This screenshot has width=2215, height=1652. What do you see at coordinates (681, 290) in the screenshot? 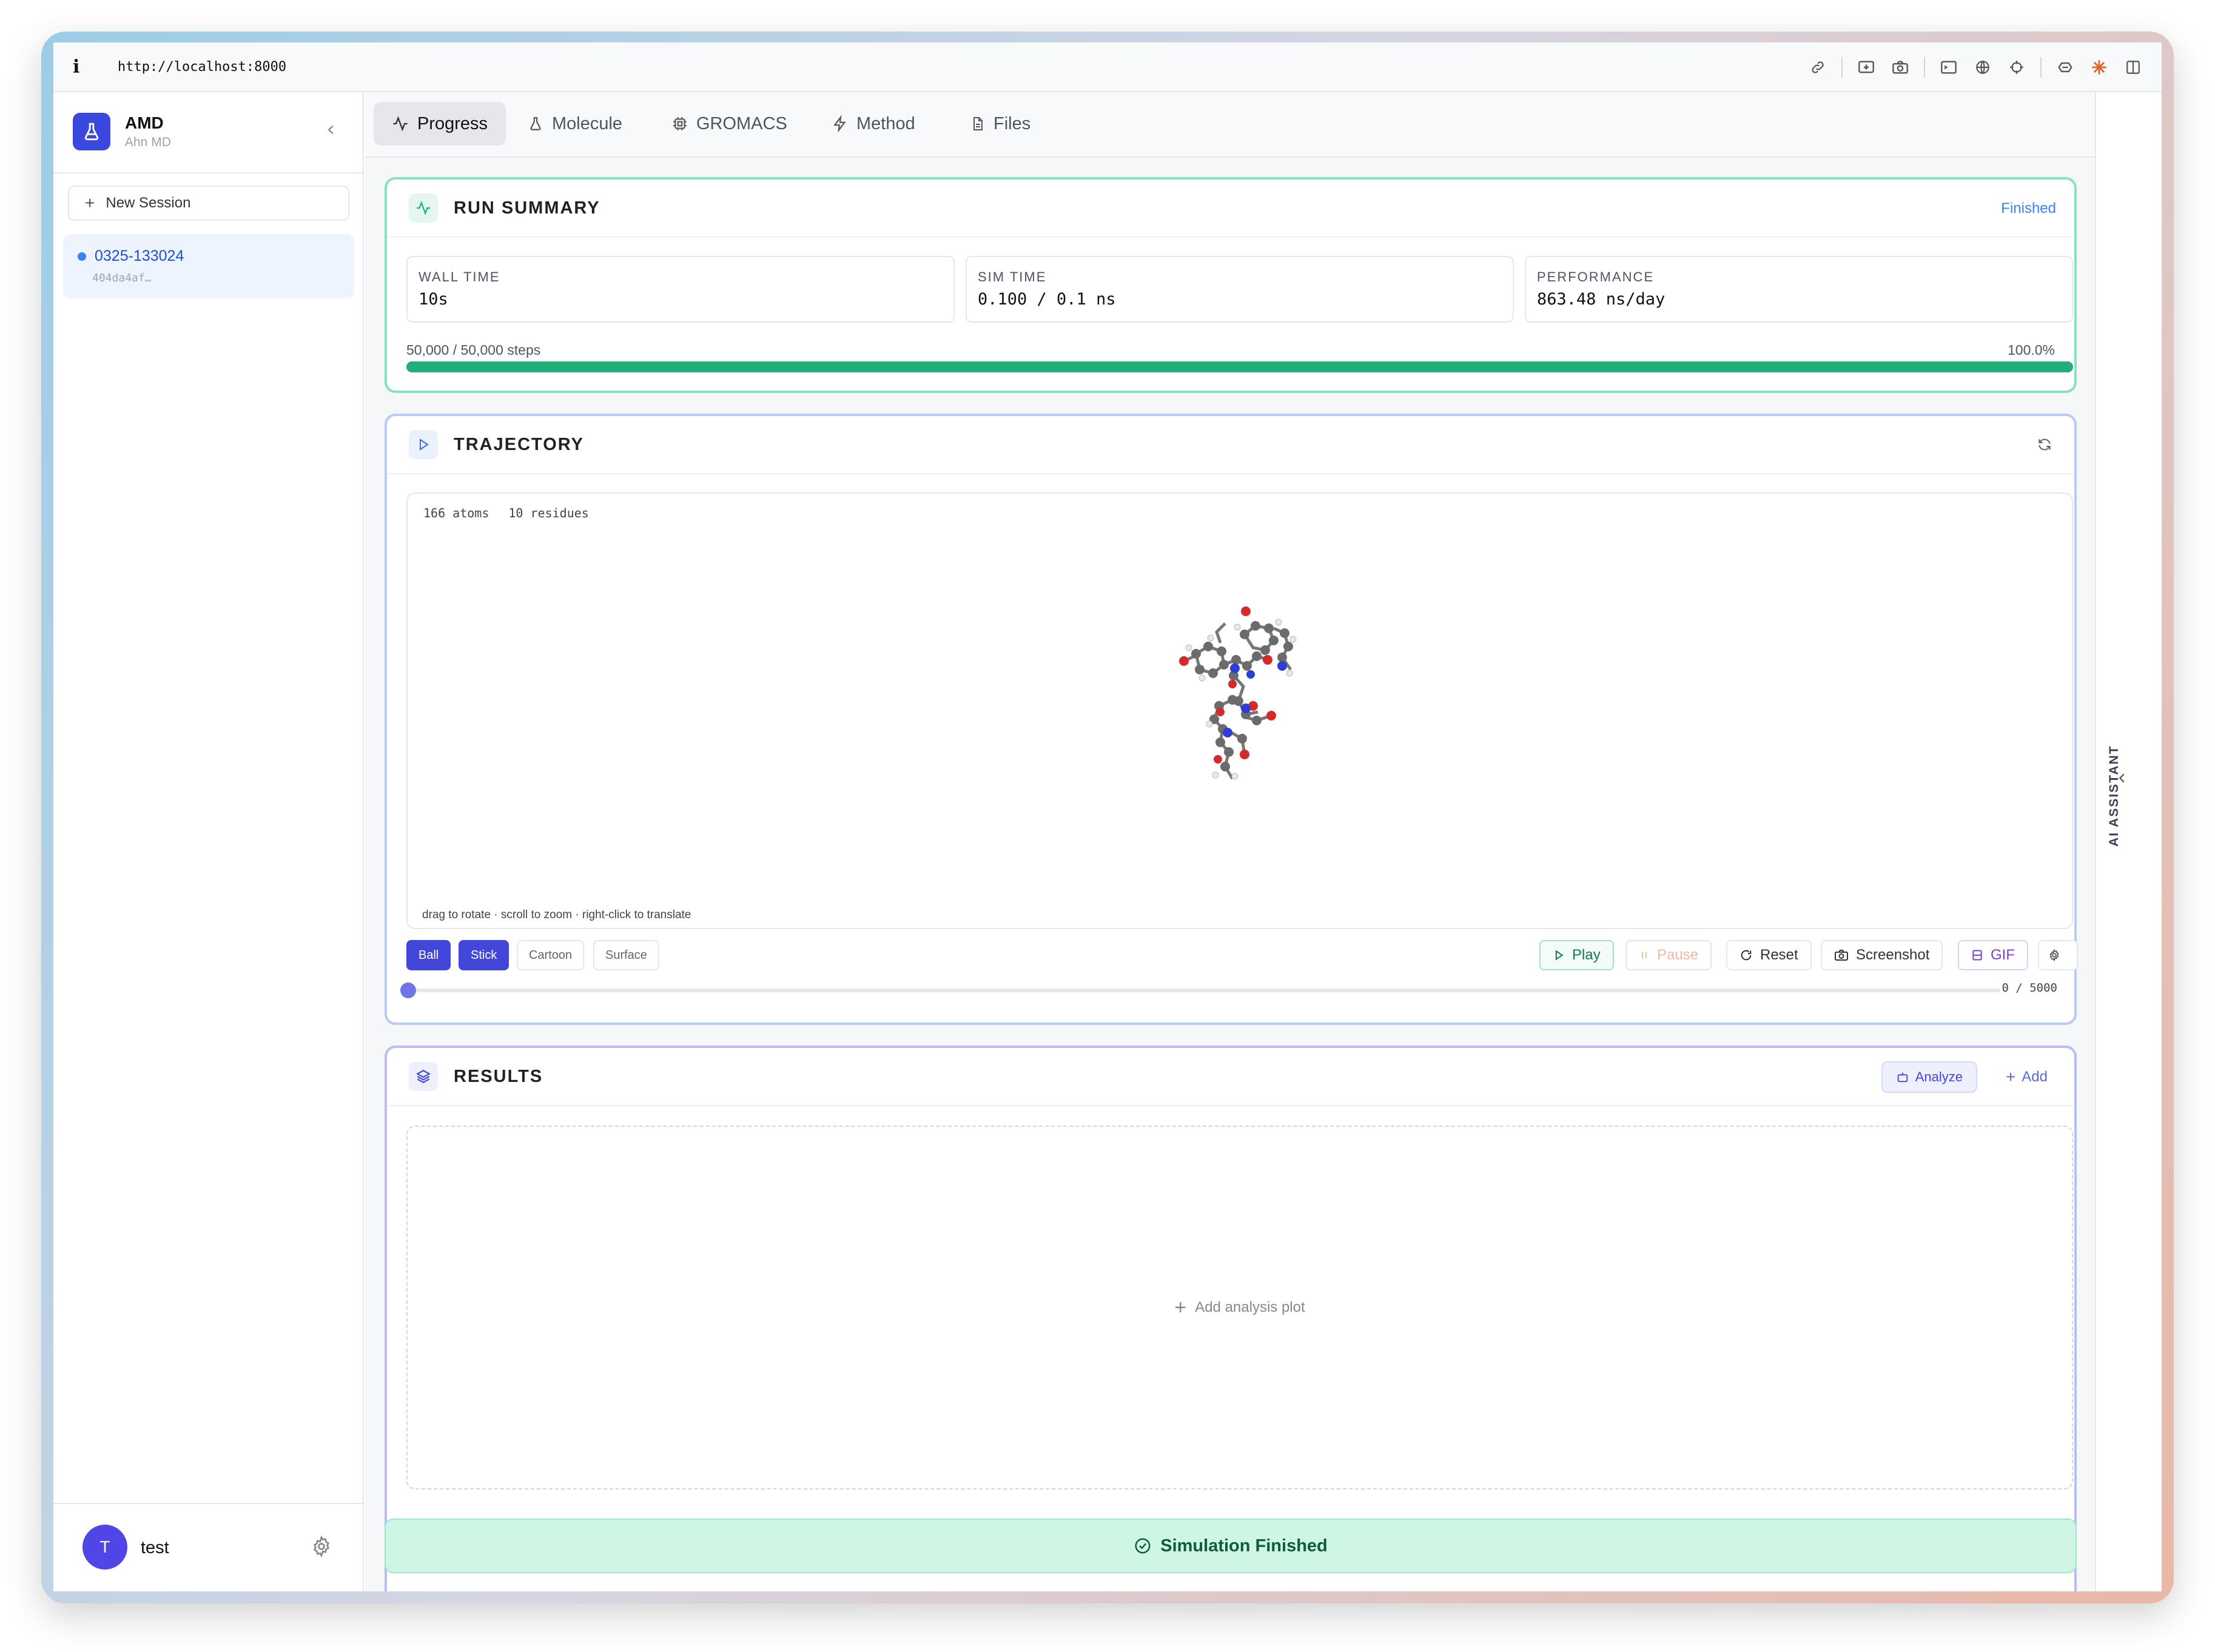
I see `wall-time-stat: WALL TIME 10s` at bounding box center [681, 290].